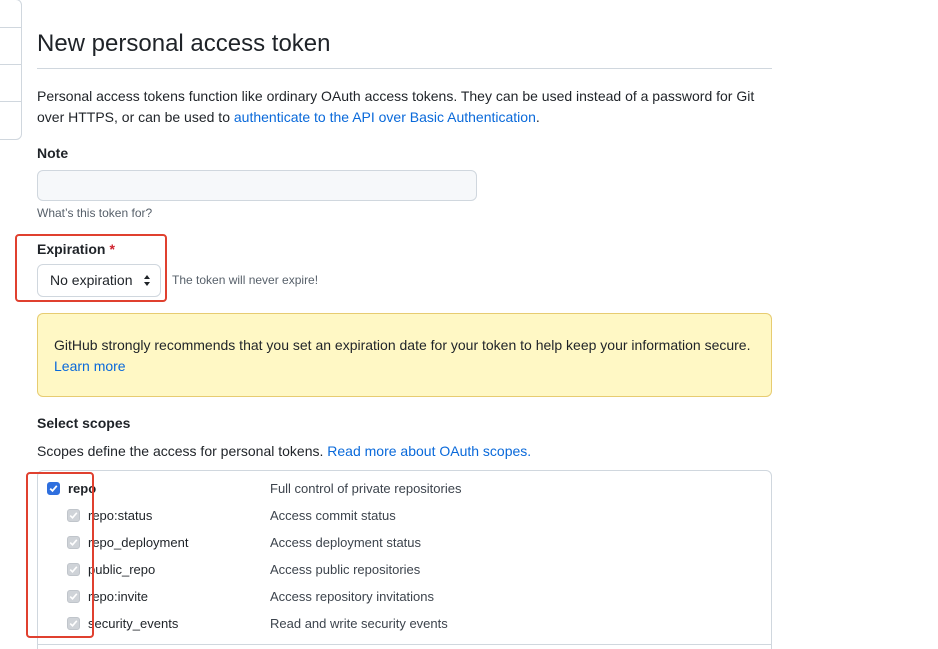  What do you see at coordinates (245, 280) in the screenshot?
I see `expiration-hint: The token will never expire!` at bounding box center [245, 280].